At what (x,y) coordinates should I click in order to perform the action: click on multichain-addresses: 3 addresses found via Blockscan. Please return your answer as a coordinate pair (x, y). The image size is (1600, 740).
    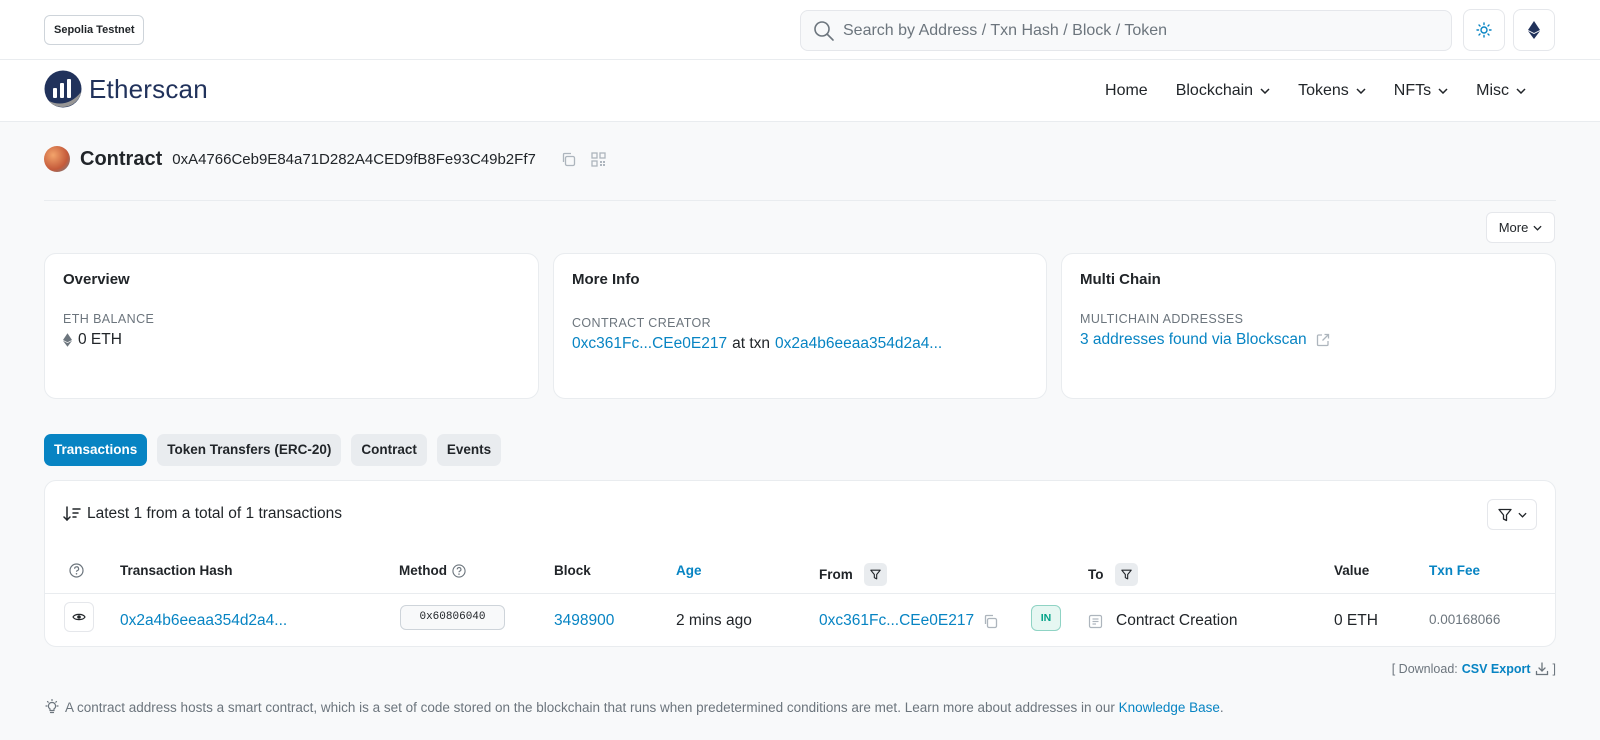
    Looking at the image, I should click on (1308, 340).